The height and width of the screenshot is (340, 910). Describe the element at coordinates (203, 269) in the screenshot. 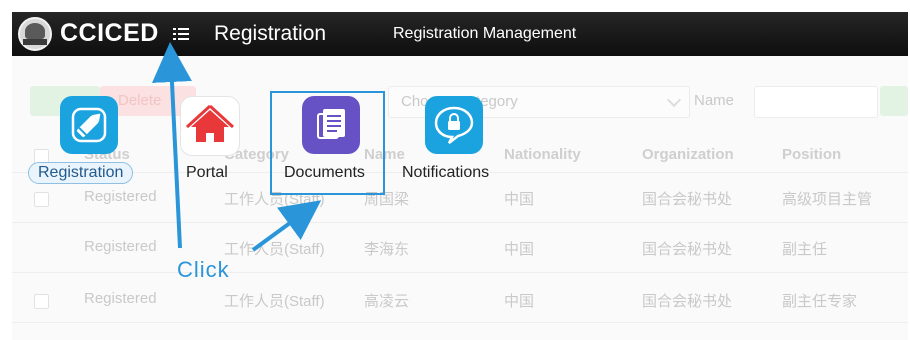

I see `click-annotation-label: Click` at that location.